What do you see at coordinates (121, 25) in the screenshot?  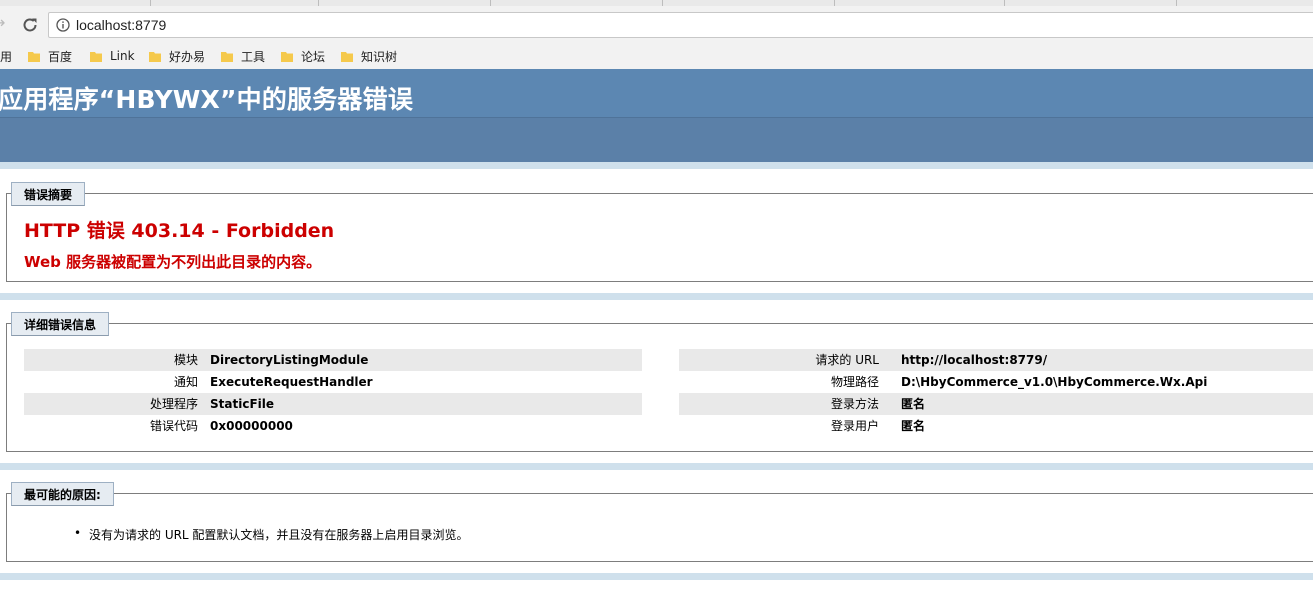 I see `url-text: localhost:8779` at bounding box center [121, 25].